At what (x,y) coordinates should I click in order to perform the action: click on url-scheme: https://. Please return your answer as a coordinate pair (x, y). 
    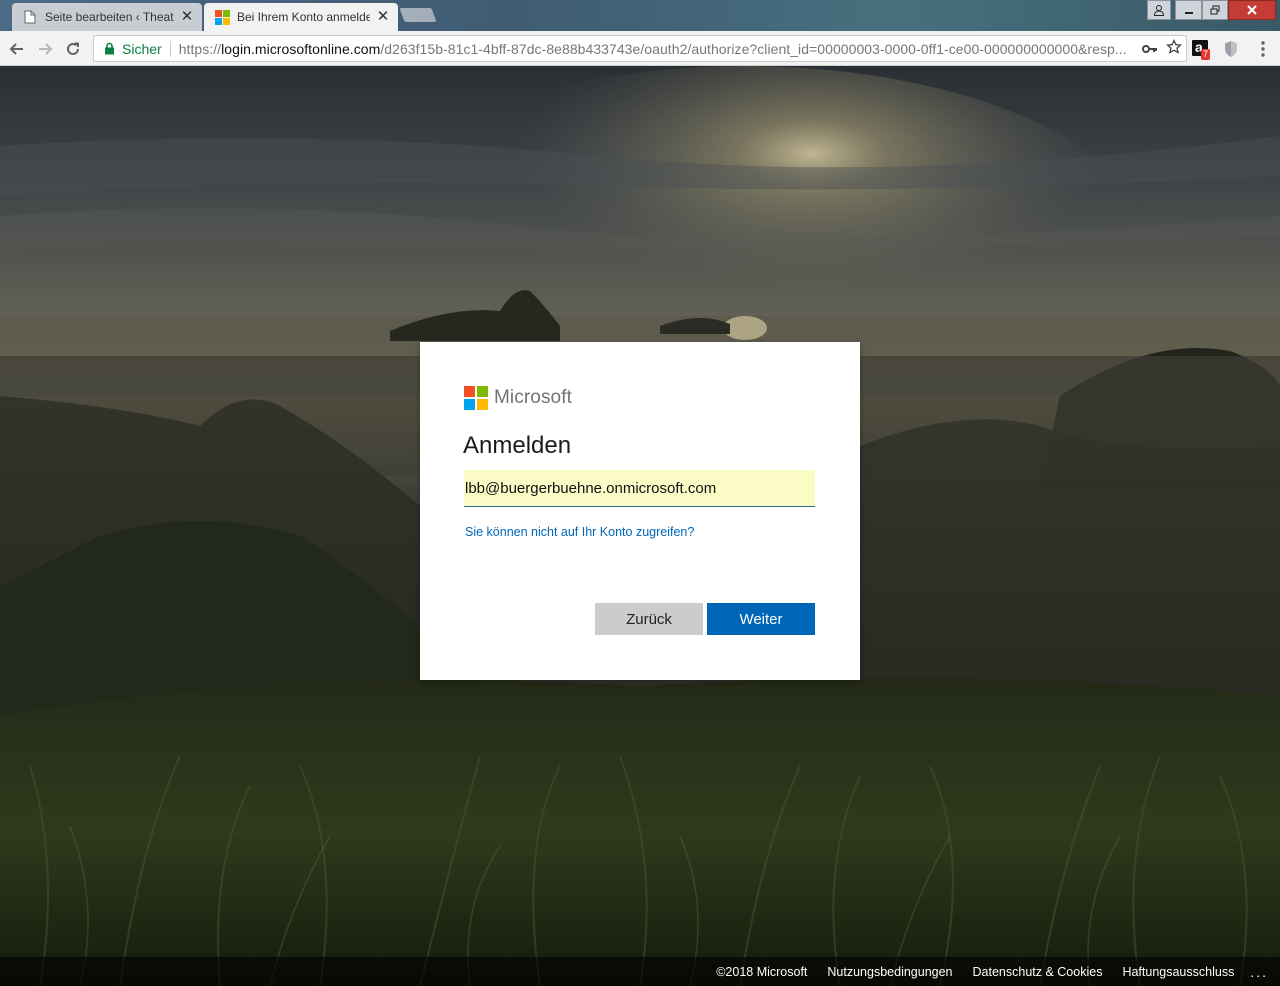
    Looking at the image, I should click on (200, 48).